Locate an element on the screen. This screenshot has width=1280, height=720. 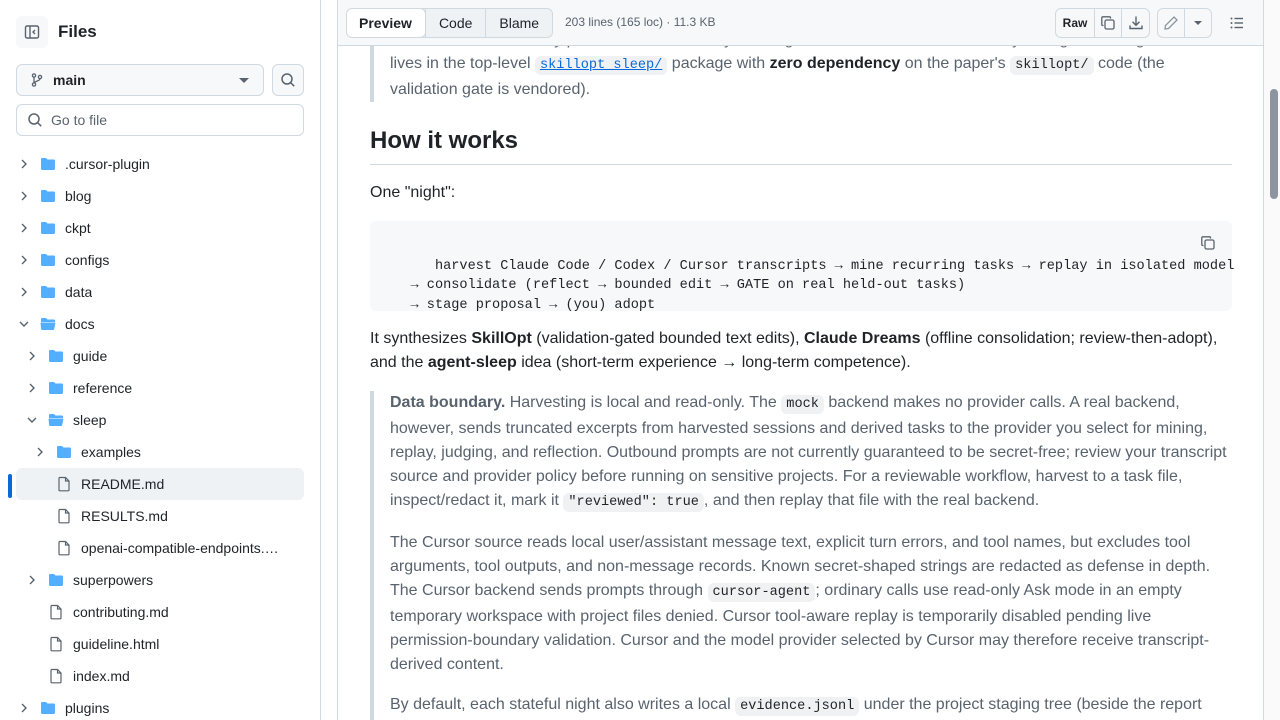
inline-code: skillopt/ is located at coordinates (1052, 65).